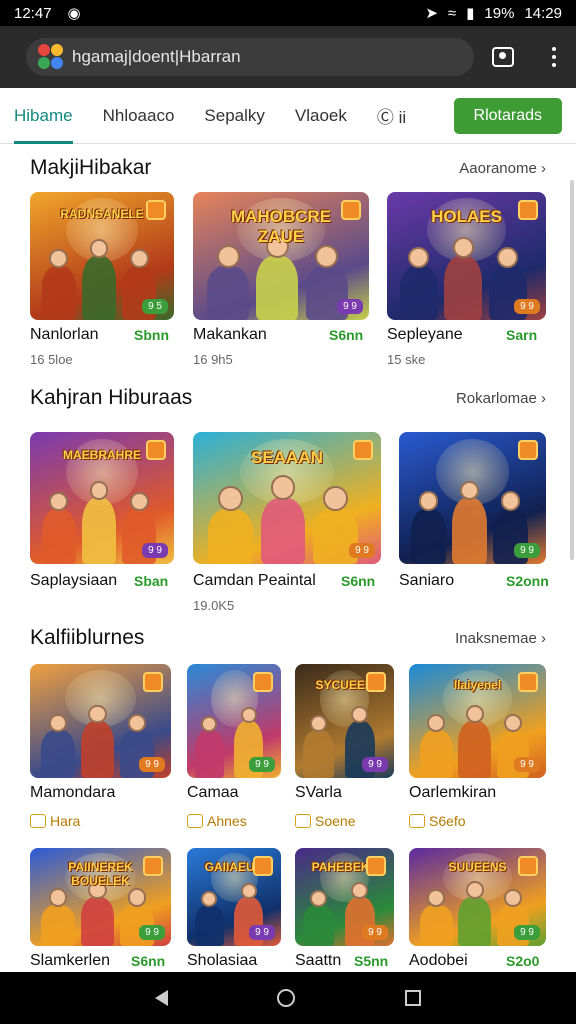 The image size is (576, 1024). I want to click on game-name: Aodobei, so click(438, 961).